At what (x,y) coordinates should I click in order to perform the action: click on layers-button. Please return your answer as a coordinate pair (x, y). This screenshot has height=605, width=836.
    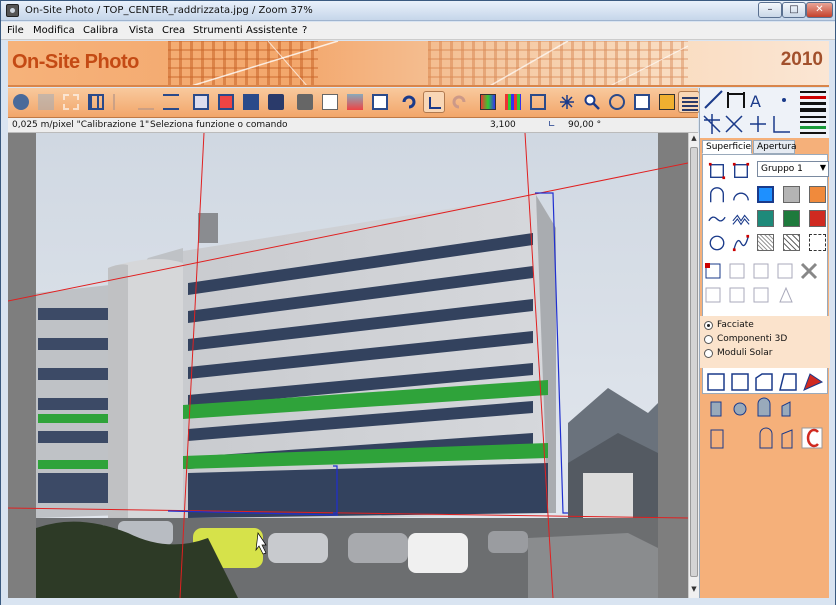
    Looking at the image, I should click on (689, 102).